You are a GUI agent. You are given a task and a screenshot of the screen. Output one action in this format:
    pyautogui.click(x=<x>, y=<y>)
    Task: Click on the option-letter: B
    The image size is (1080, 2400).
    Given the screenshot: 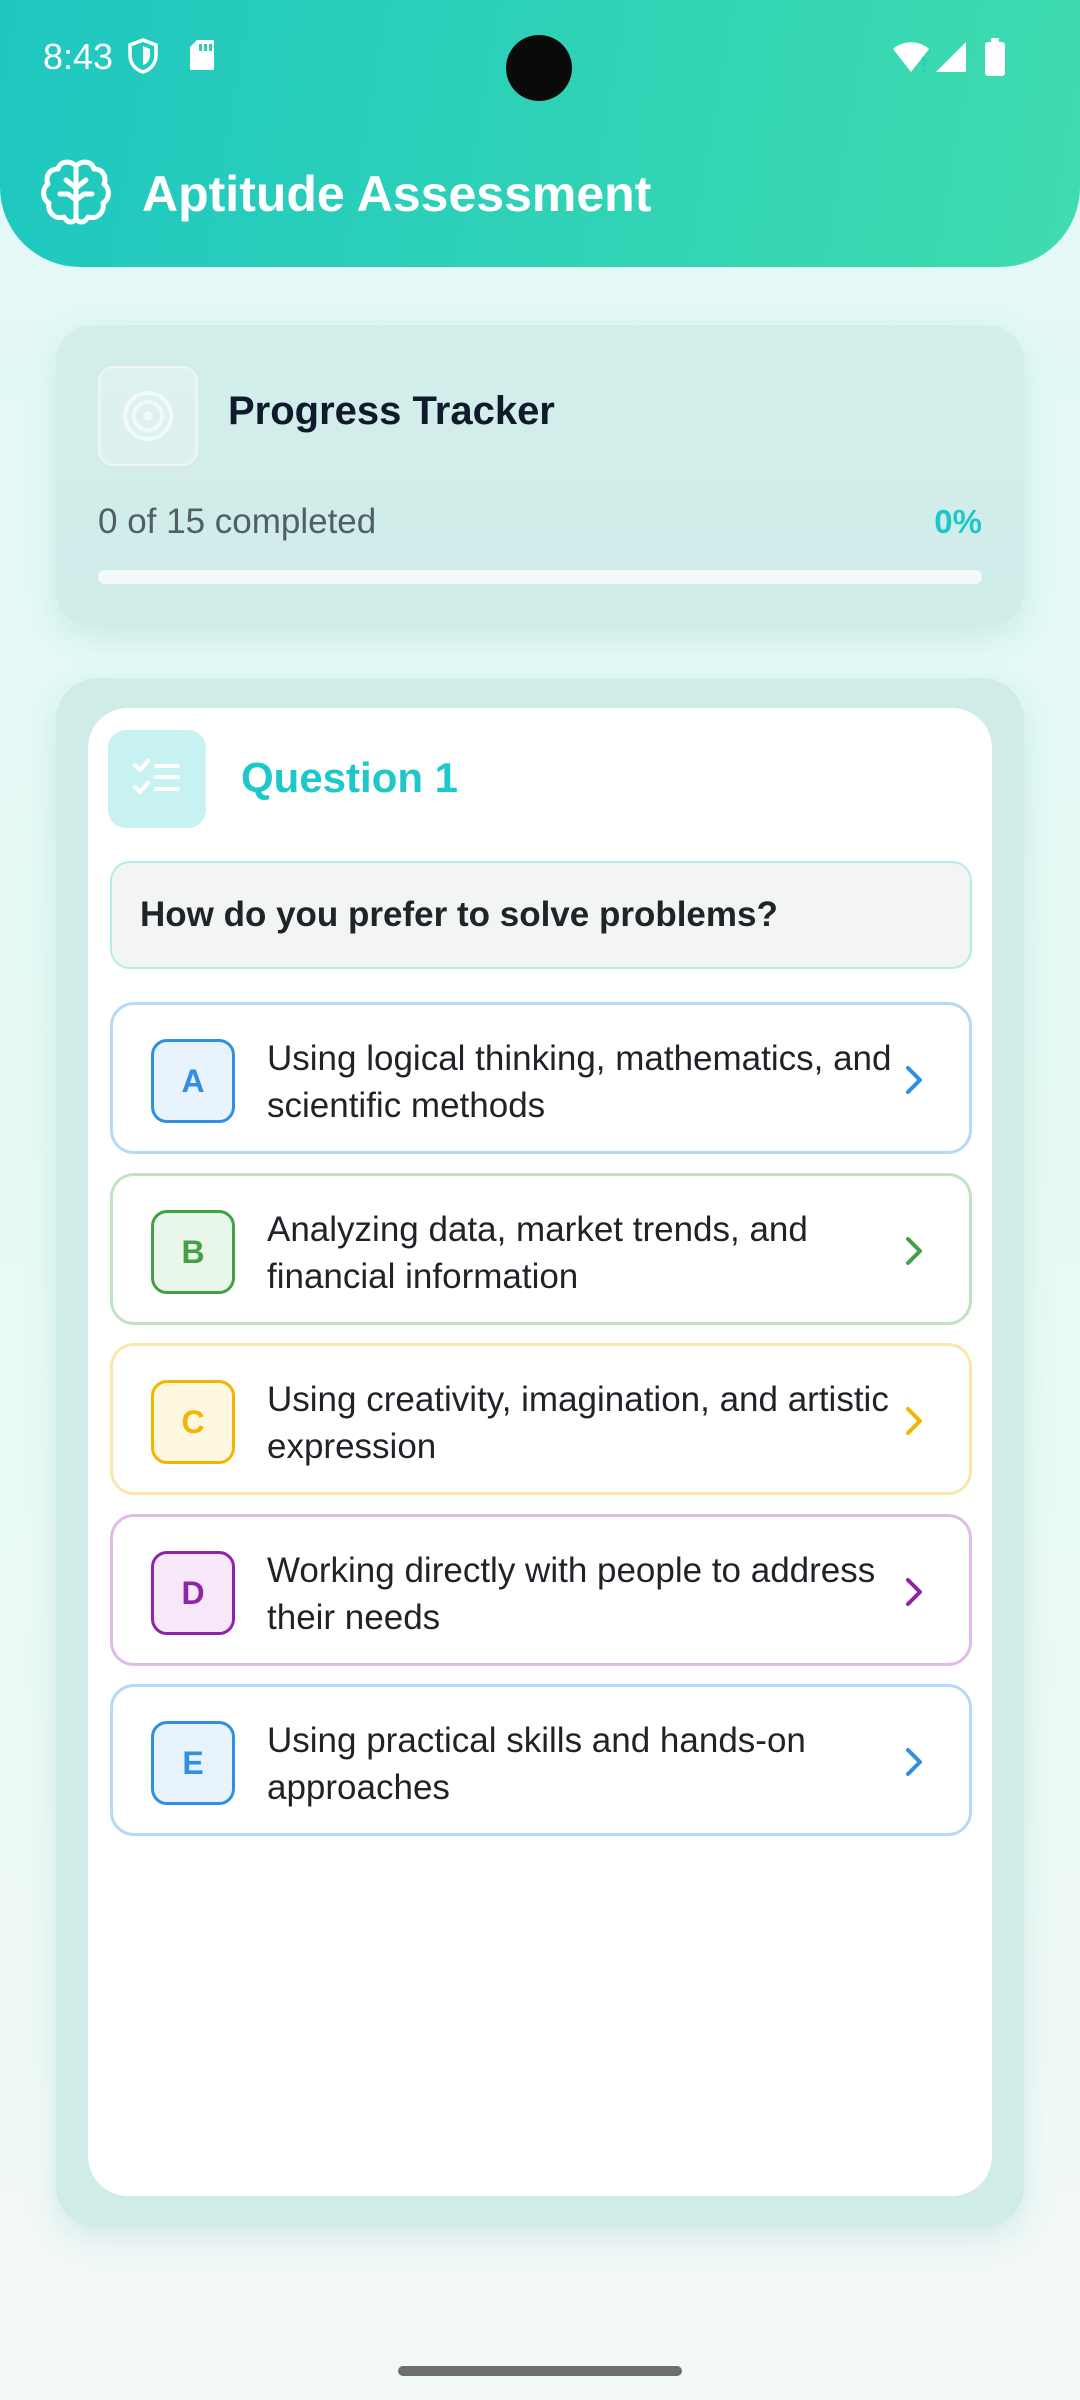 What is the action you would take?
    pyautogui.click(x=193, y=1252)
    